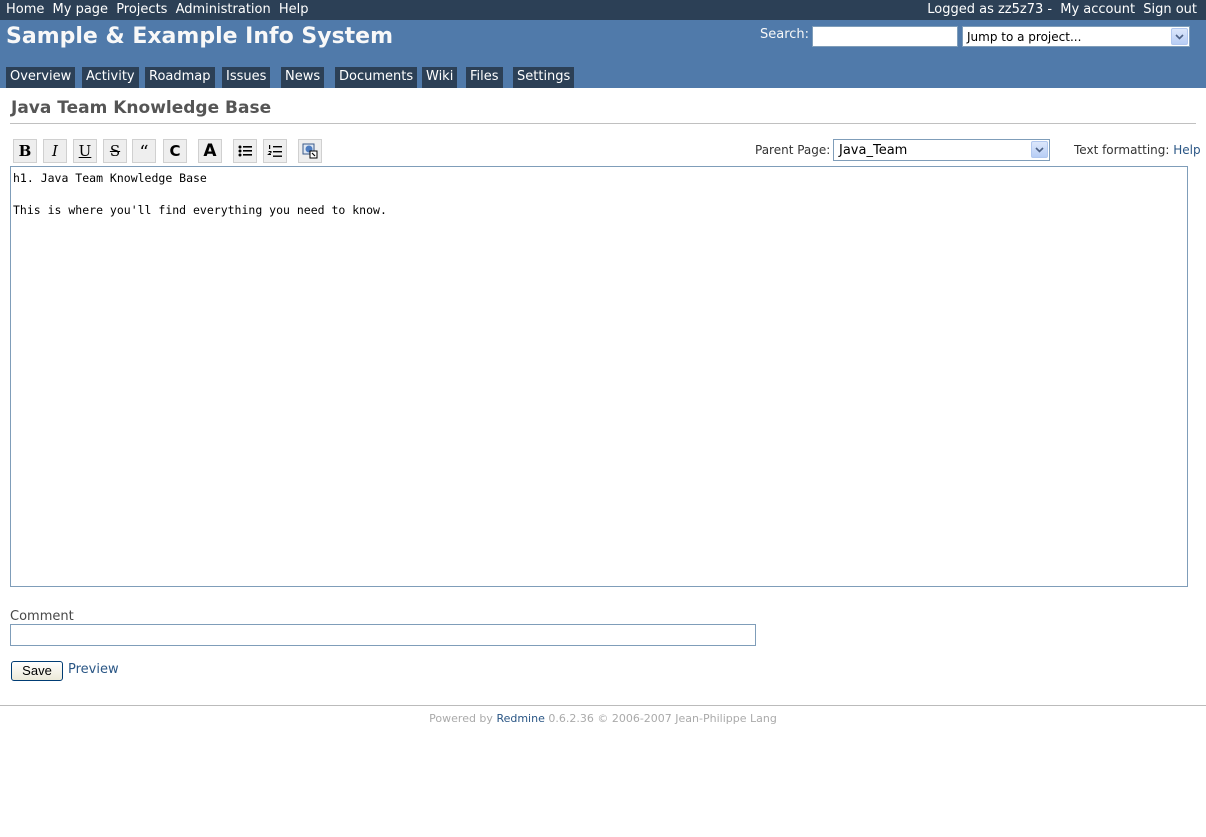 The image size is (1206, 837). What do you see at coordinates (81, 9) in the screenshot?
I see `top-link-my-page: My page` at bounding box center [81, 9].